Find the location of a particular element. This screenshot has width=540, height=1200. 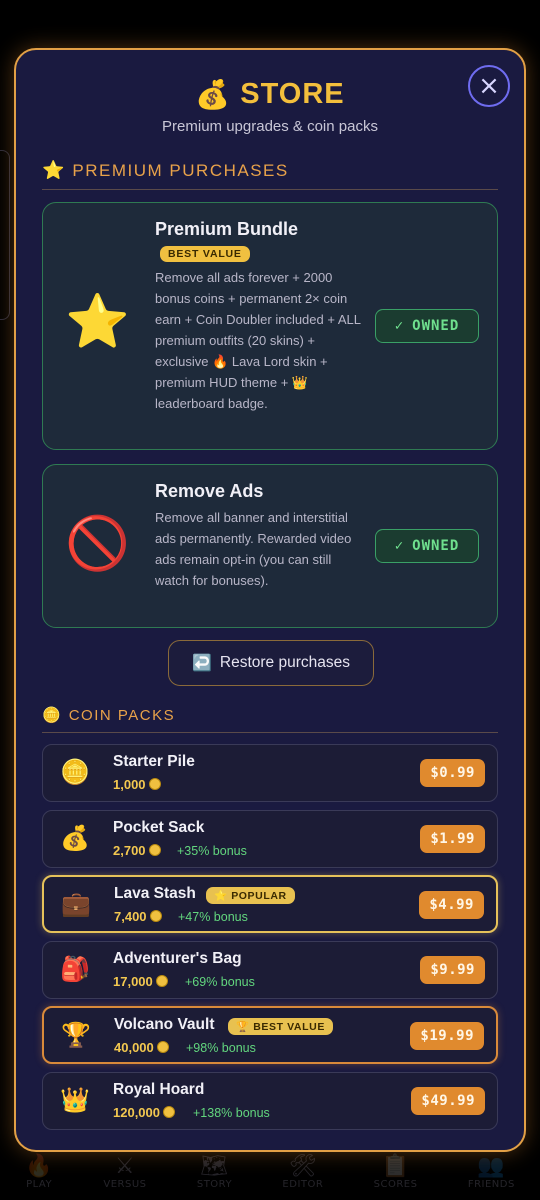

buy-lava-stash-button: $4.99 is located at coordinates (451, 905).